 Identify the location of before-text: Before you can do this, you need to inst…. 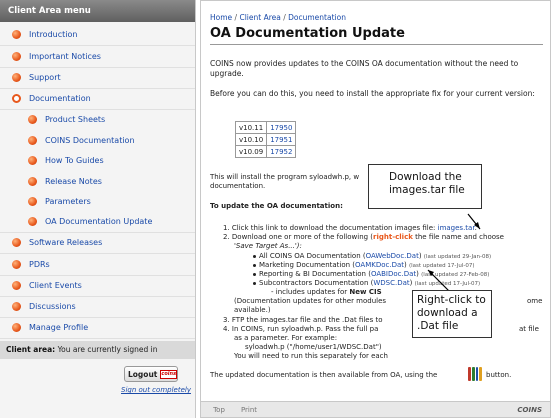
(372, 93).